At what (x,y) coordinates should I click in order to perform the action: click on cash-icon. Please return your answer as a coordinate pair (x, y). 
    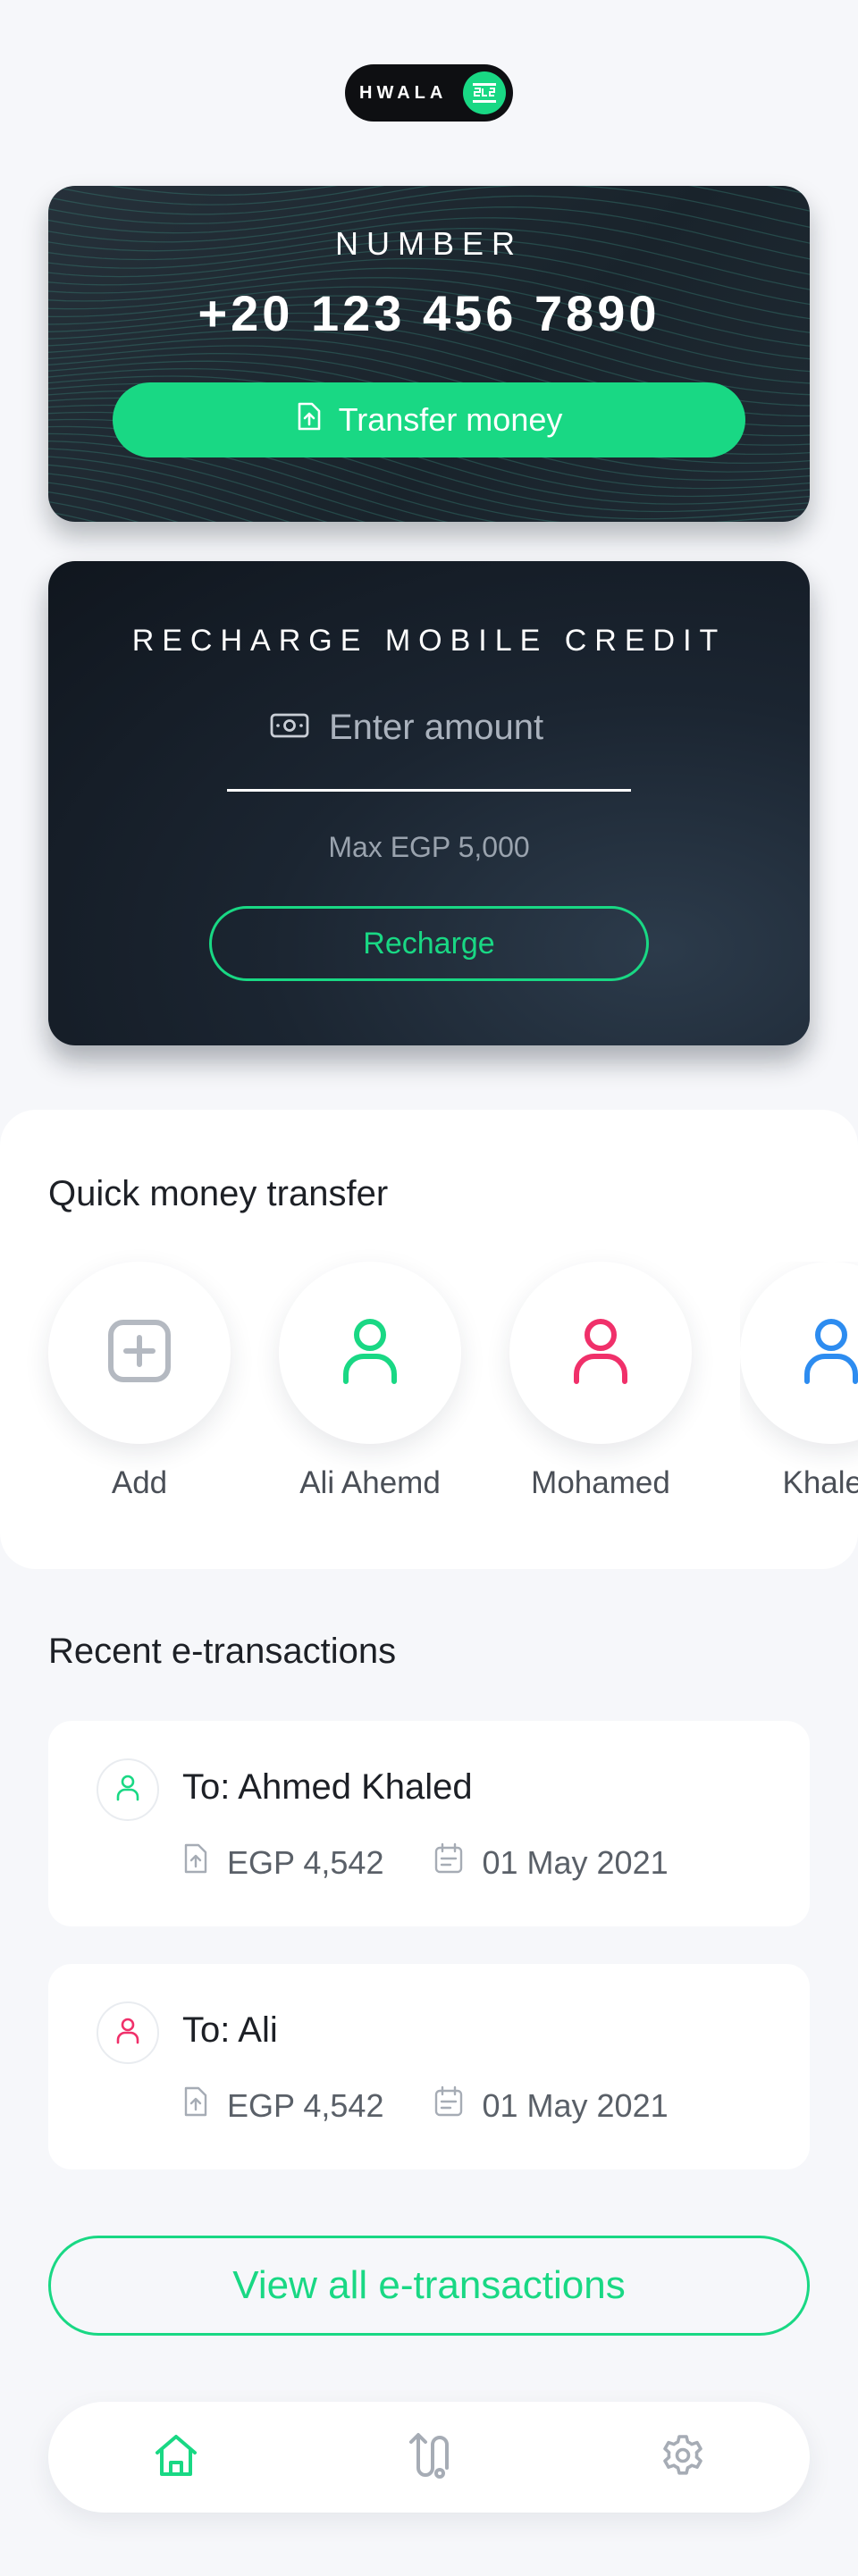
    Looking at the image, I should click on (290, 727).